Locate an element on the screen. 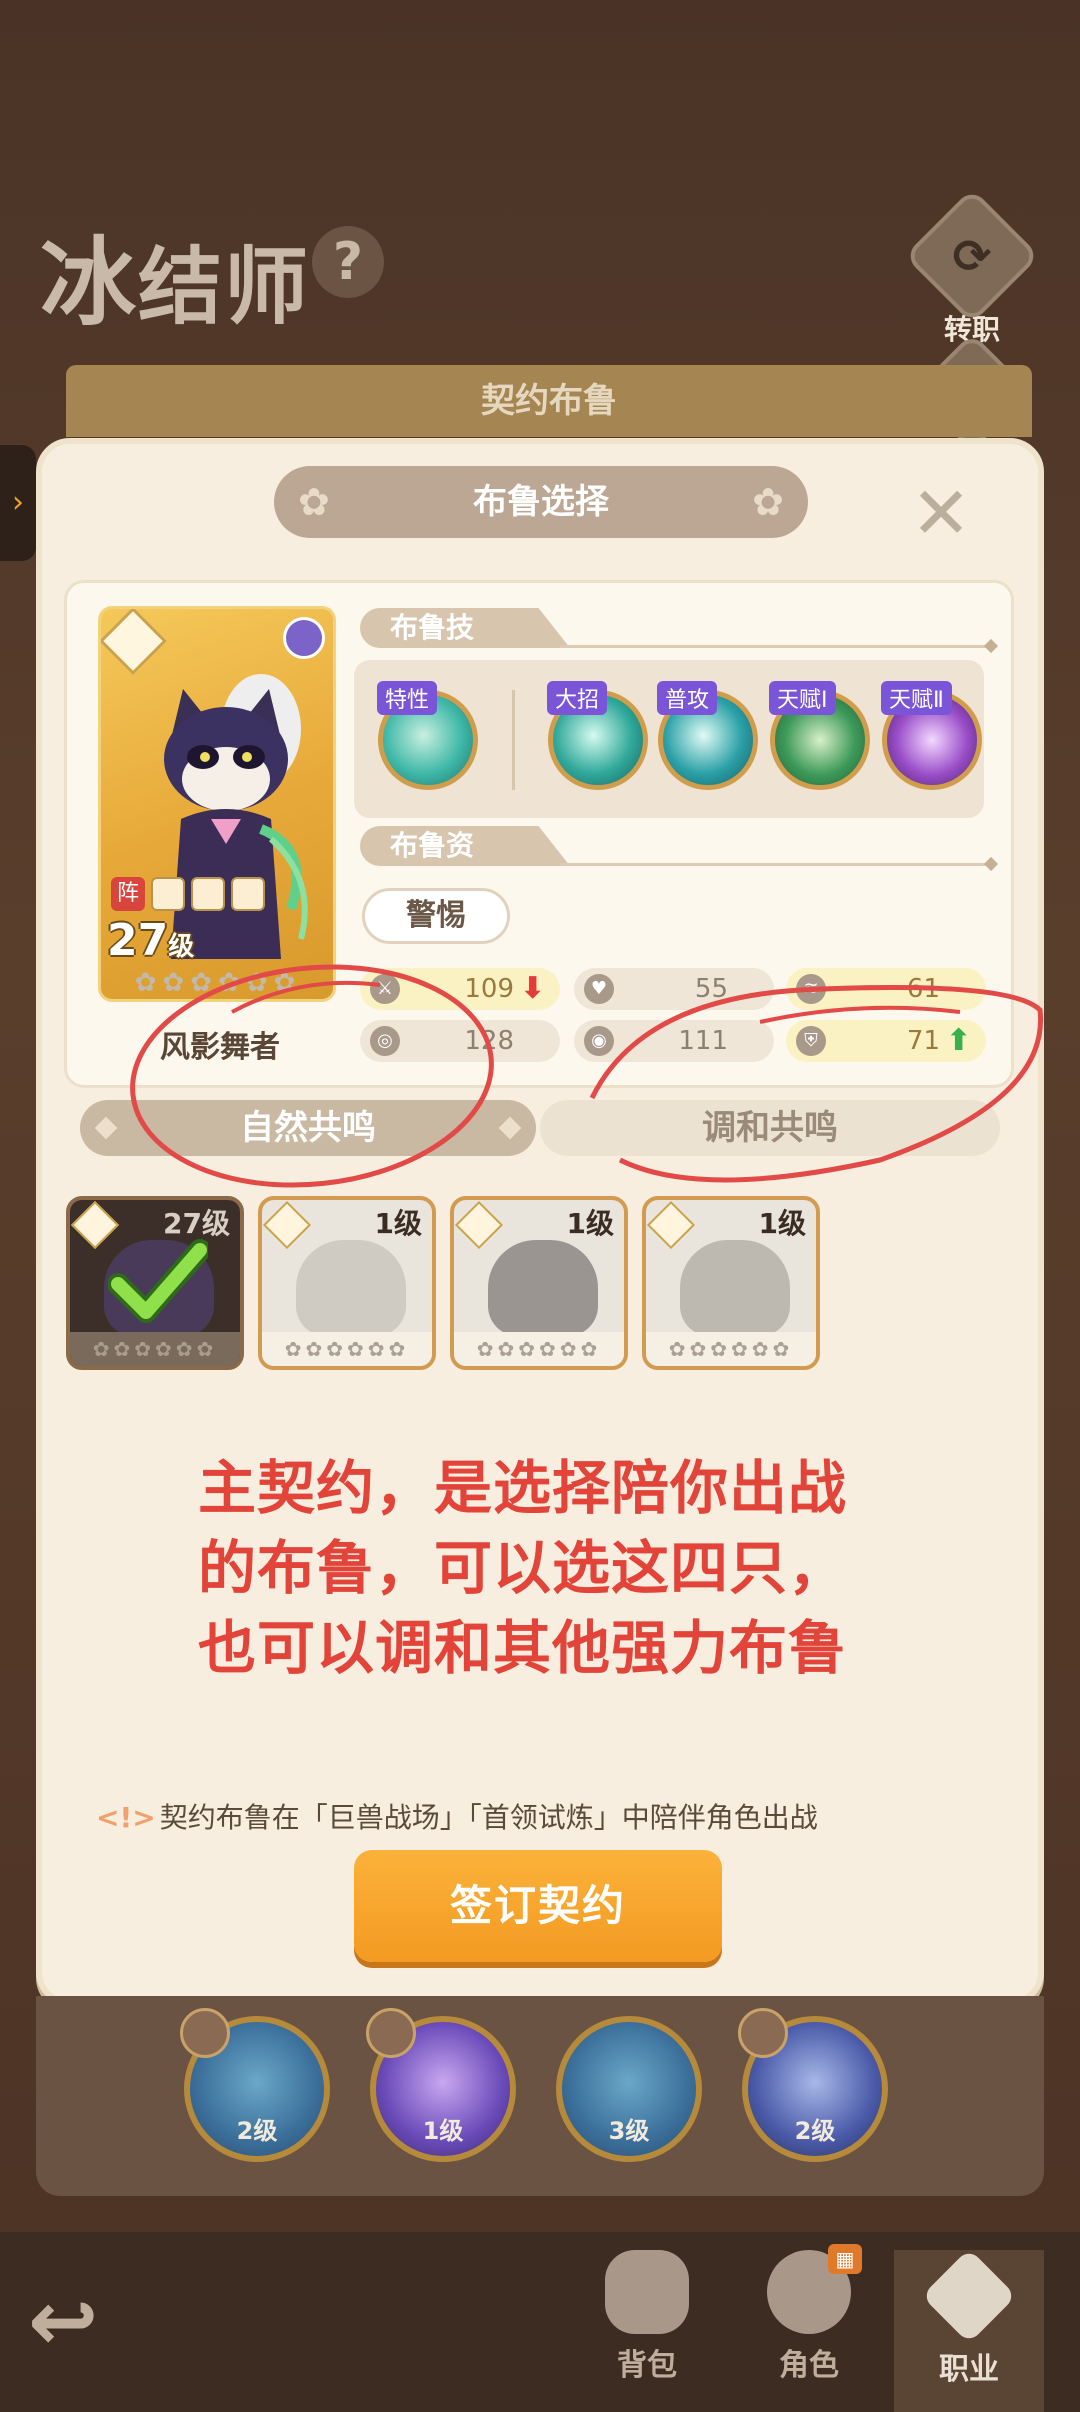  annotation-text: 主契约，是选择陪你出战 的布鲁，可以选这四只， 也可以调和其他强力布鲁 is located at coordinates (598, 1568).